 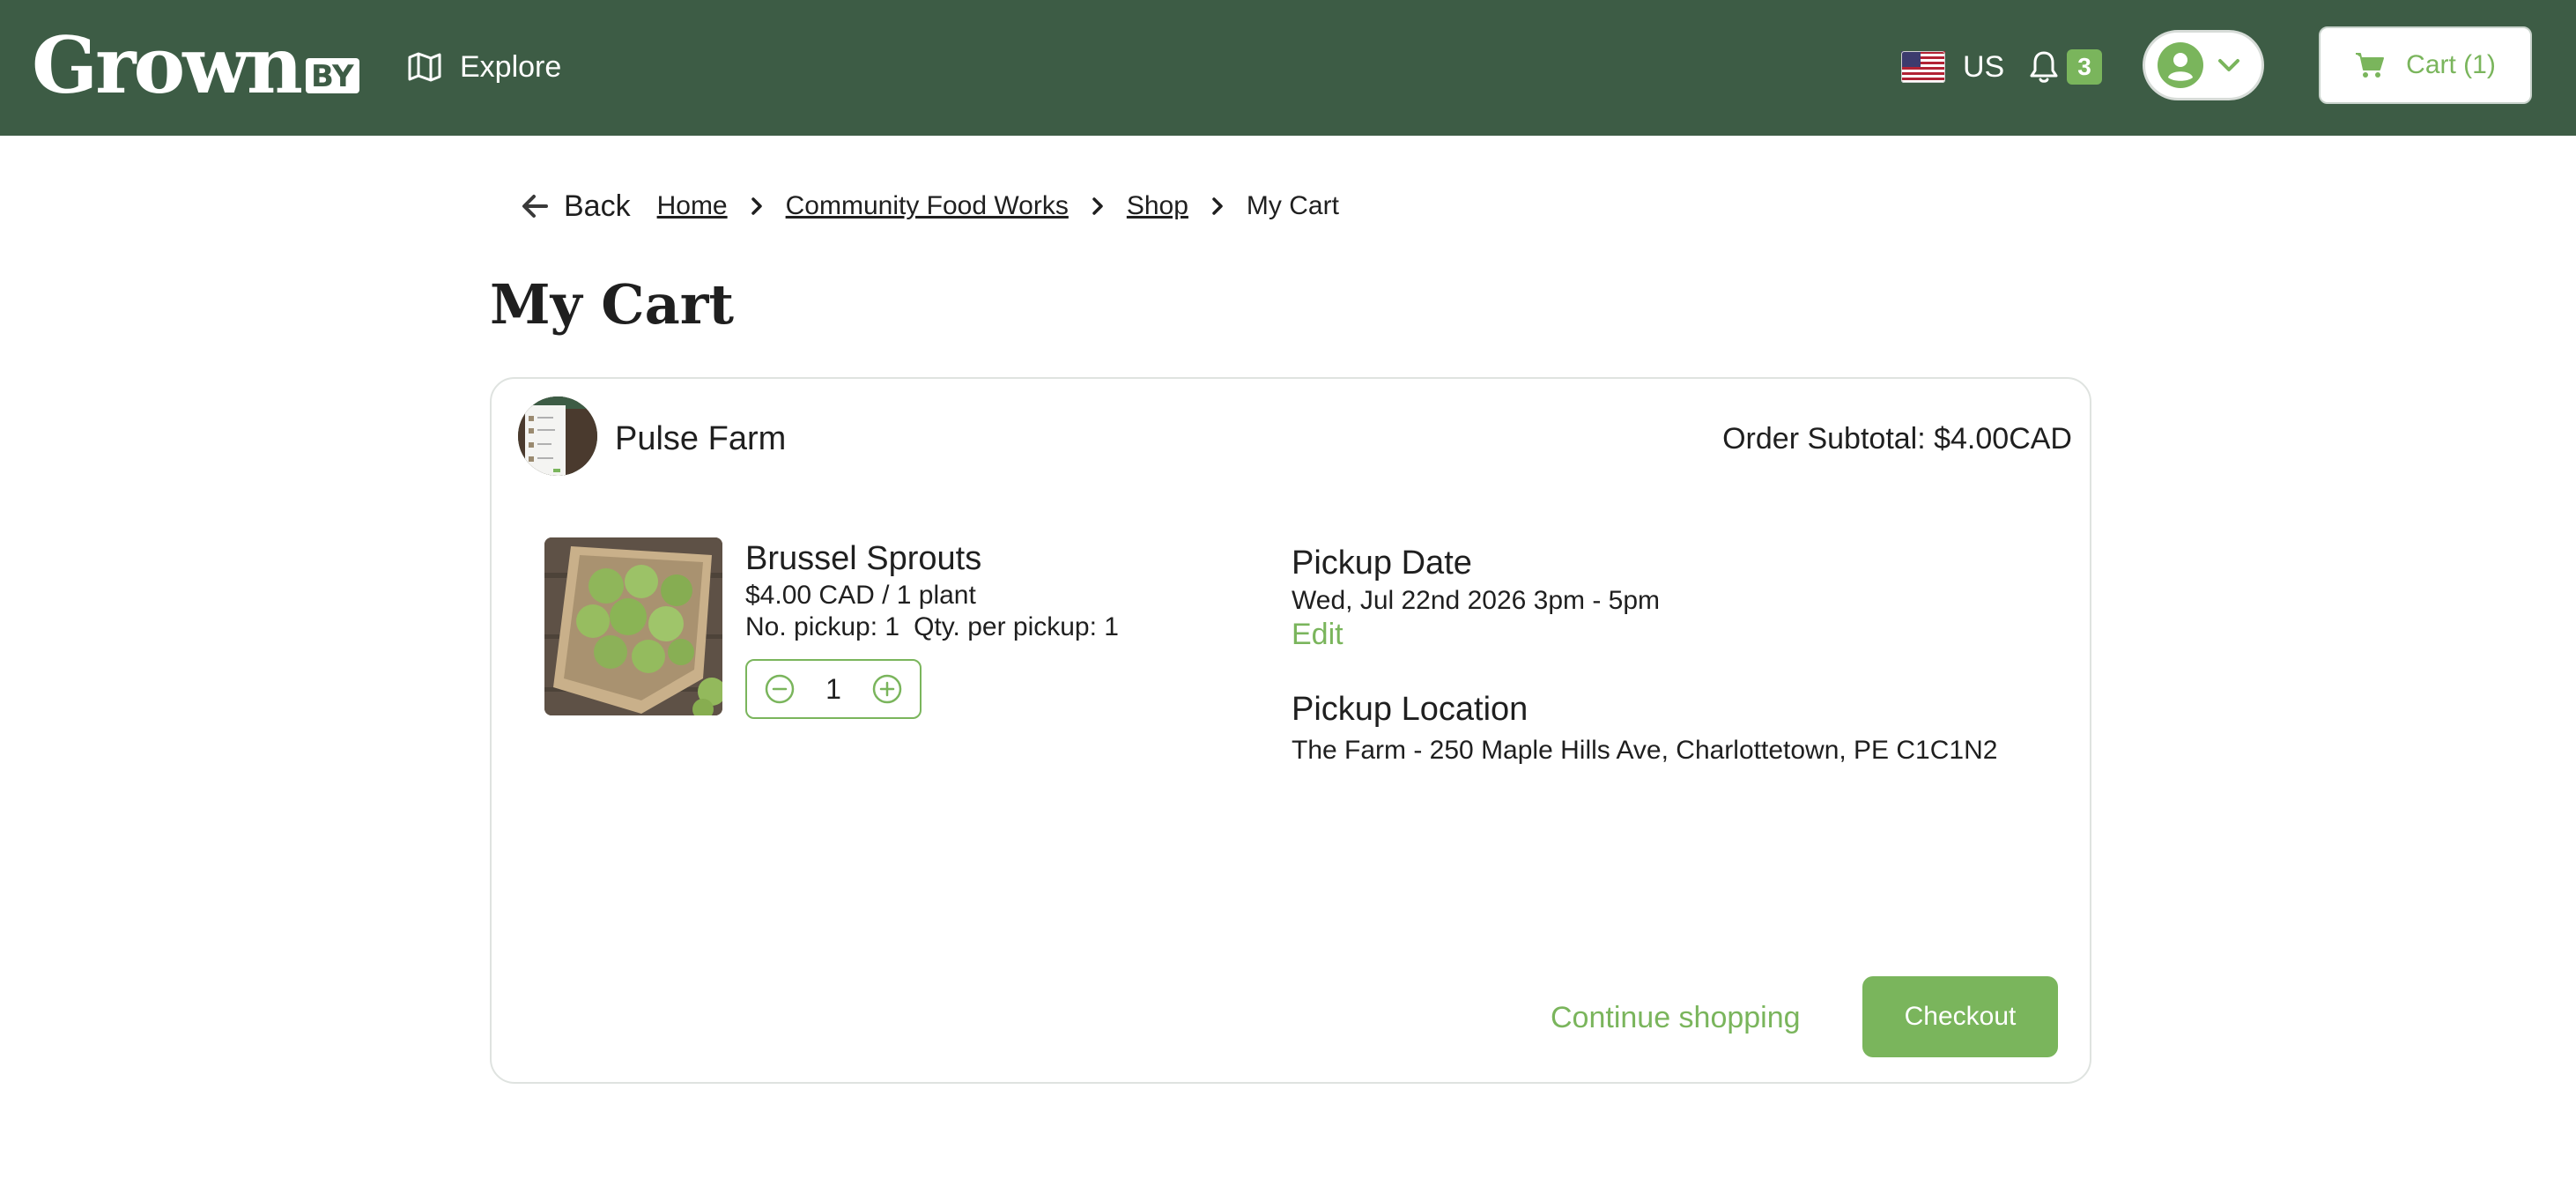 What do you see at coordinates (1016, 626) in the screenshot?
I see `qty-per-pickup: Qty. per pickup: 1` at bounding box center [1016, 626].